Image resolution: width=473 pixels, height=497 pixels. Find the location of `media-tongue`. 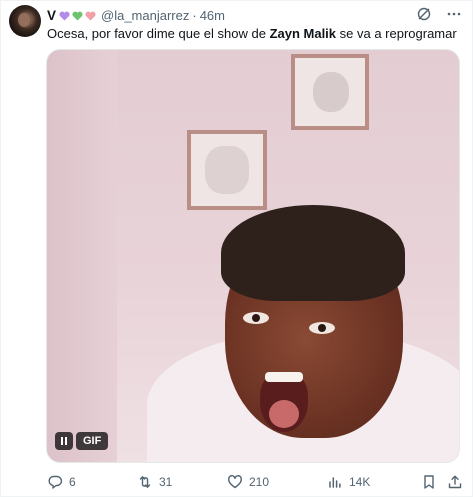

media-tongue is located at coordinates (284, 414).